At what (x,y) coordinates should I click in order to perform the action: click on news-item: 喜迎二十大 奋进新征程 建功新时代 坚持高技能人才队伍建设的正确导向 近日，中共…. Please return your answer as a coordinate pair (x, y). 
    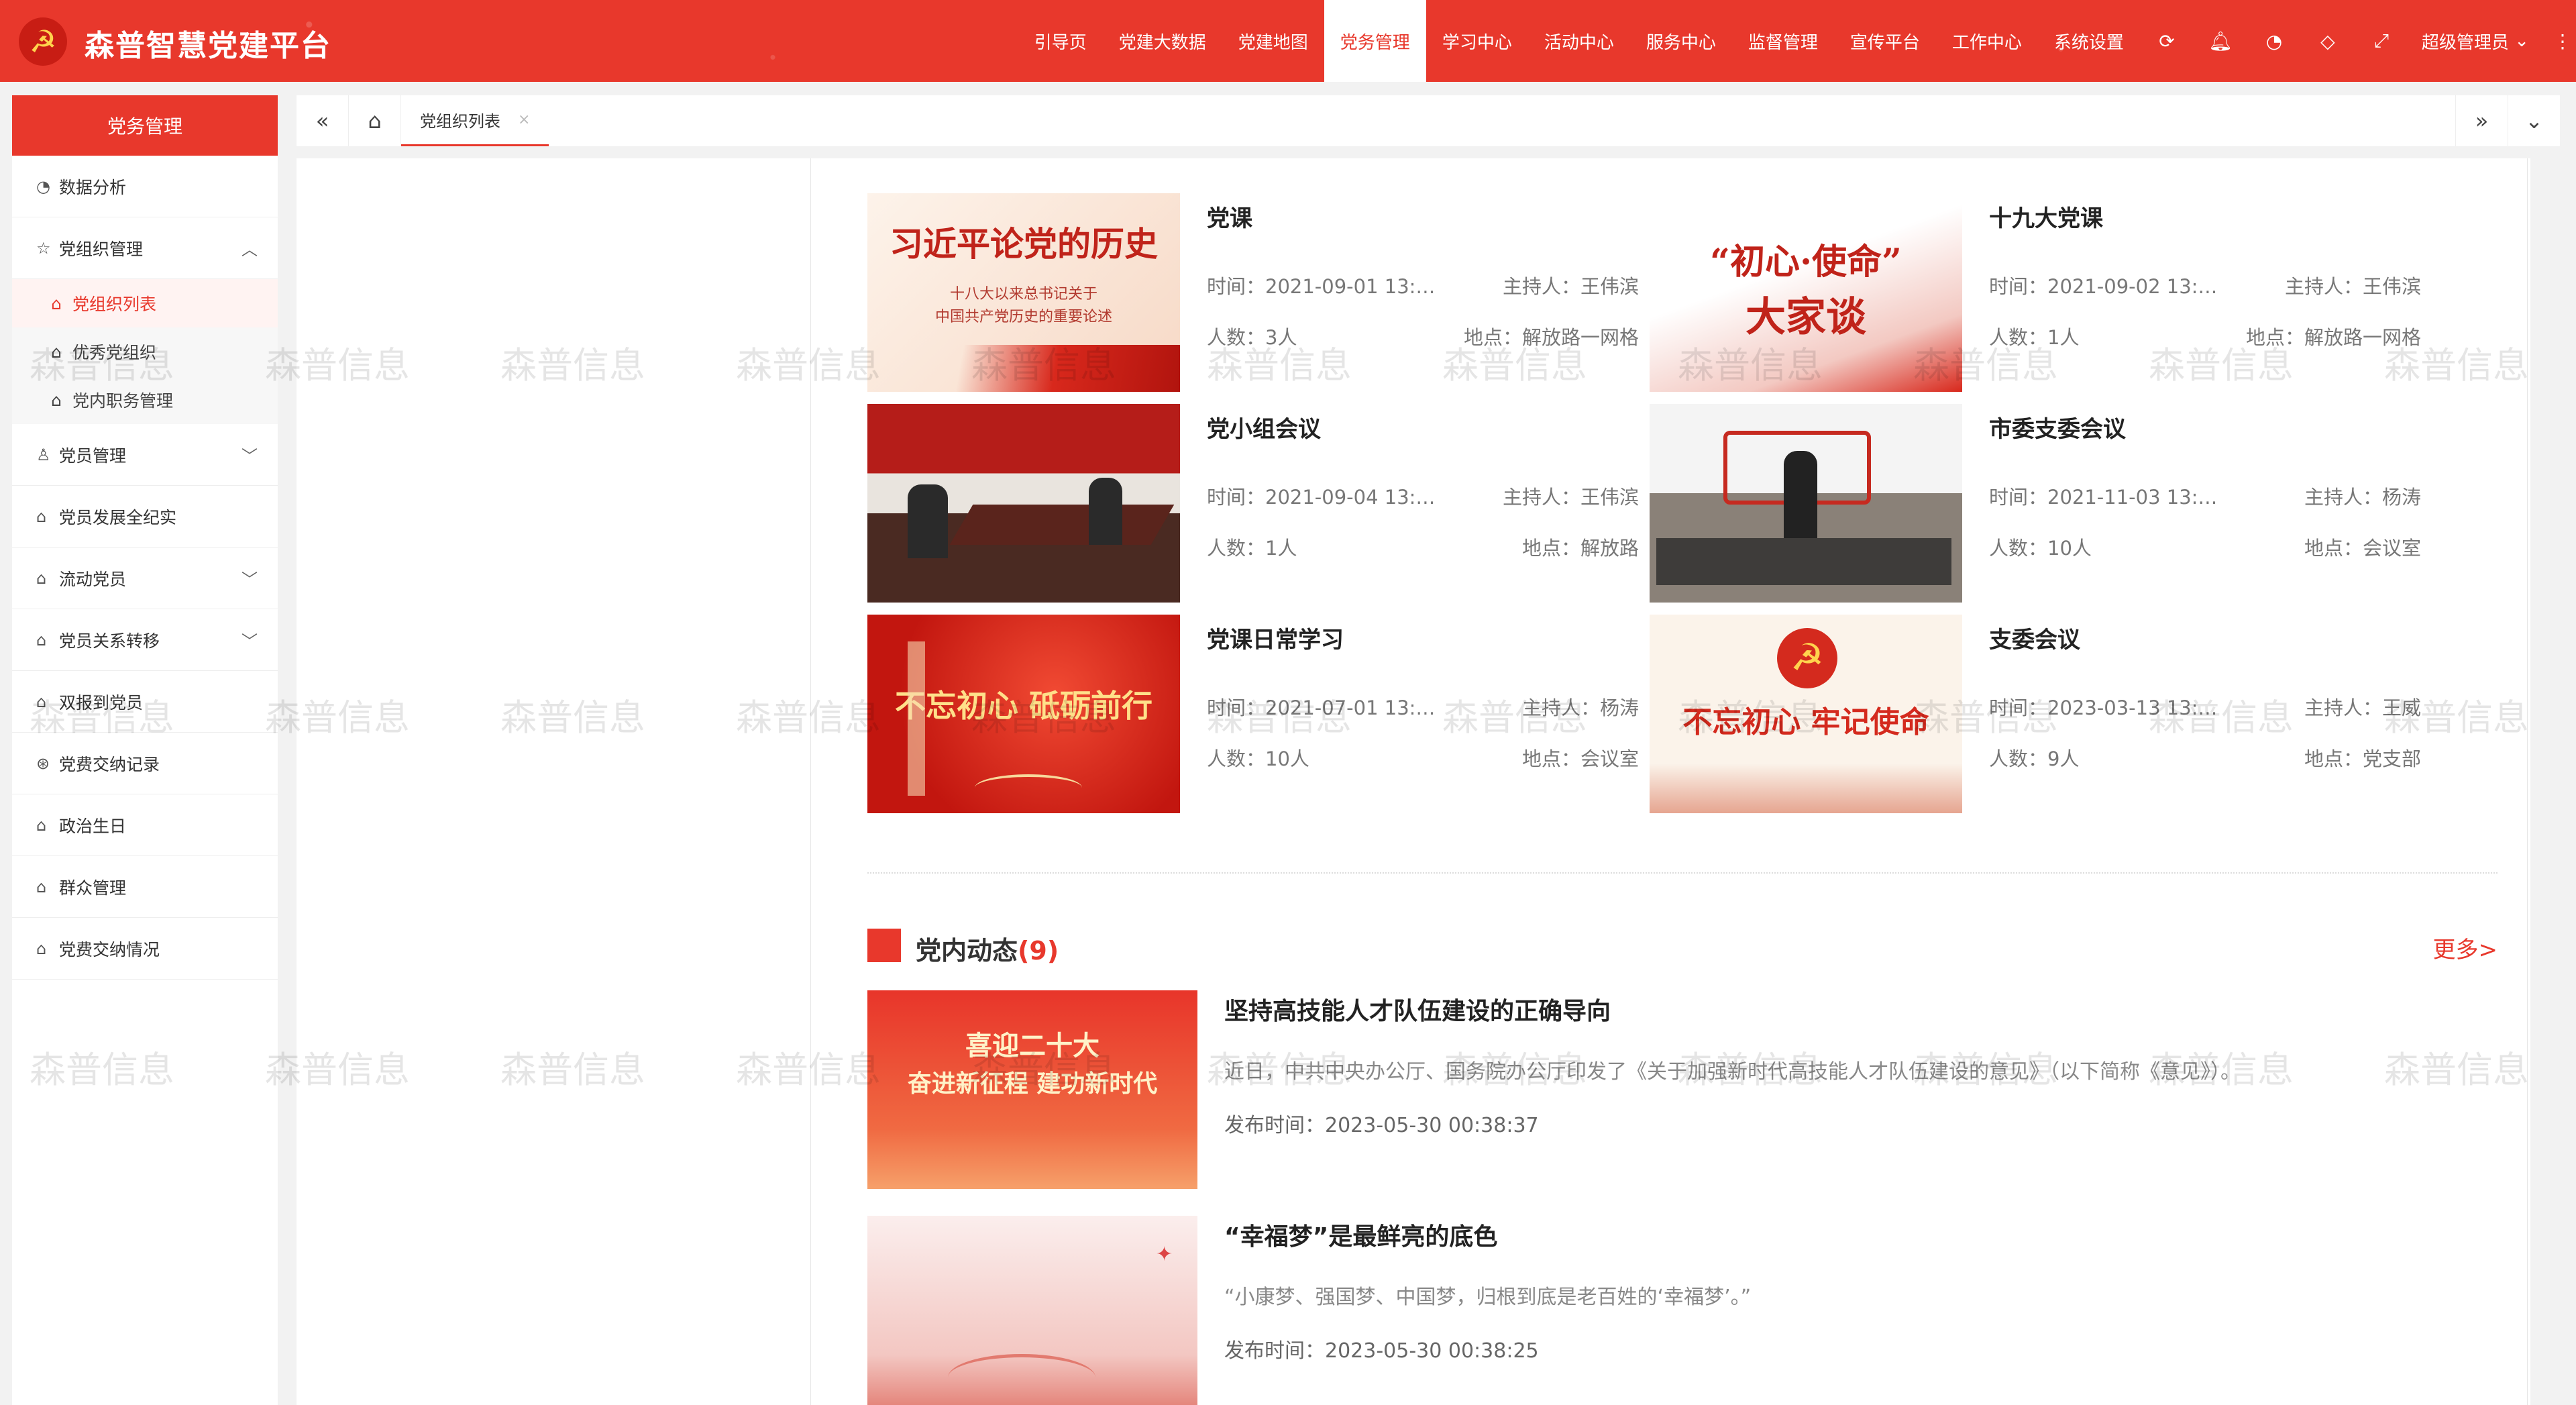
    Looking at the image, I should click on (1682, 1089).